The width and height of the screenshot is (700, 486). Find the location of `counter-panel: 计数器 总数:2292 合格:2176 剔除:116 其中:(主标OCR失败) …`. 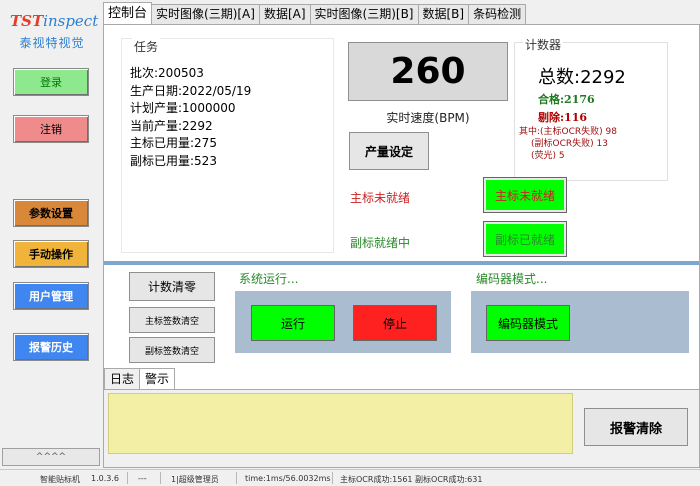

counter-panel: 计数器 总数:2292 合格:2176 剔除:116 其中:(主标OCR失败) … is located at coordinates (591, 108).